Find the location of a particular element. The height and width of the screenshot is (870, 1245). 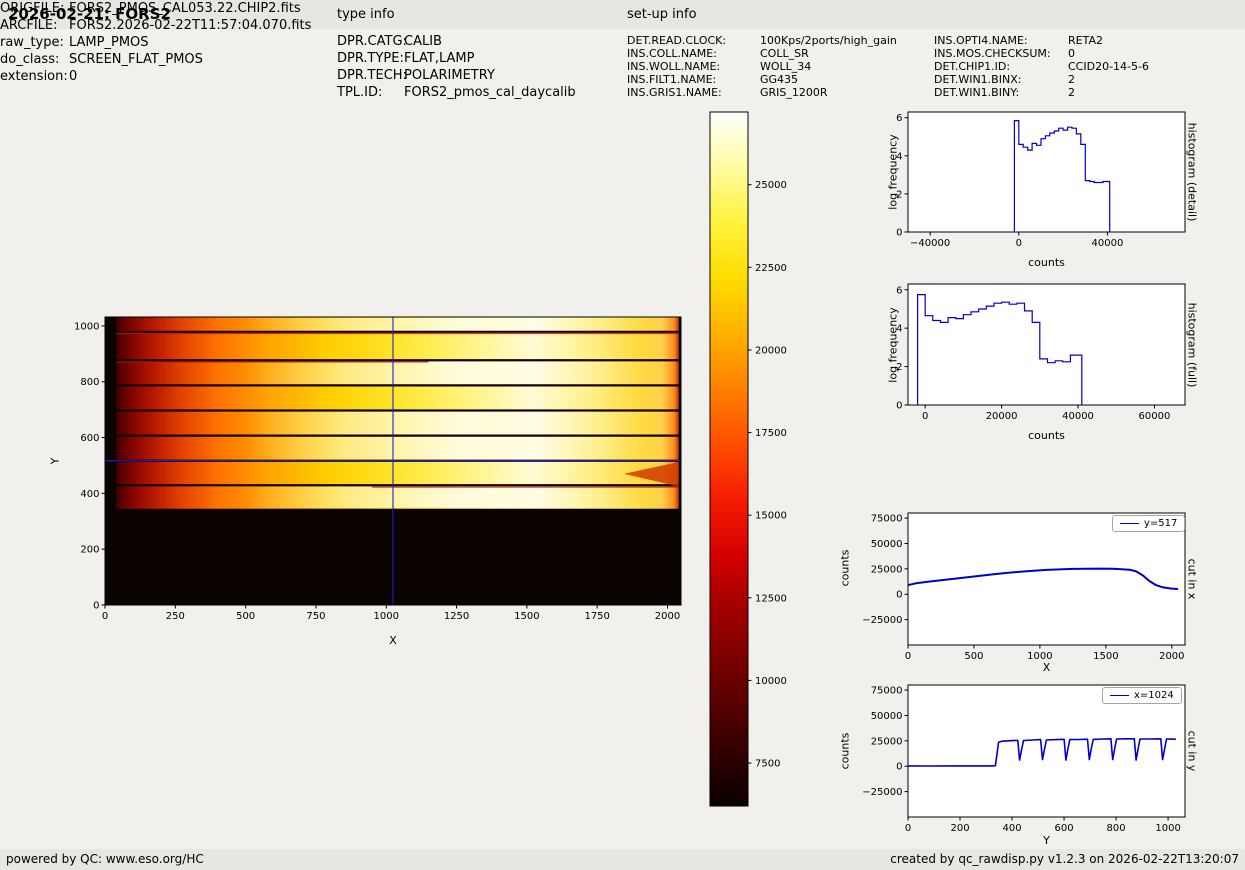

type-info-row: DPR.TYPE:FLAT,LAMP is located at coordinates (456, 58).